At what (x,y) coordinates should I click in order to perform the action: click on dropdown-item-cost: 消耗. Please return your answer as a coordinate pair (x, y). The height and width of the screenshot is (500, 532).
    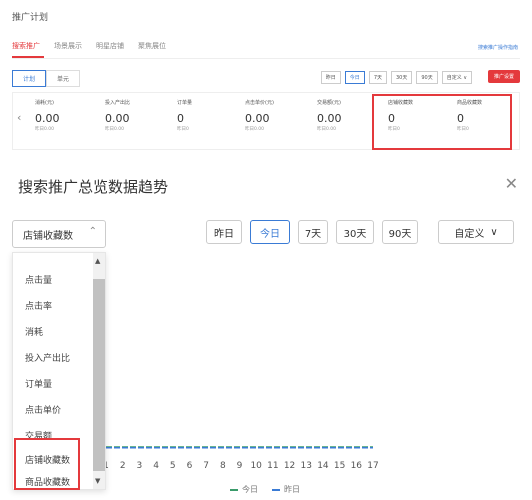
    Looking at the image, I should click on (34, 331).